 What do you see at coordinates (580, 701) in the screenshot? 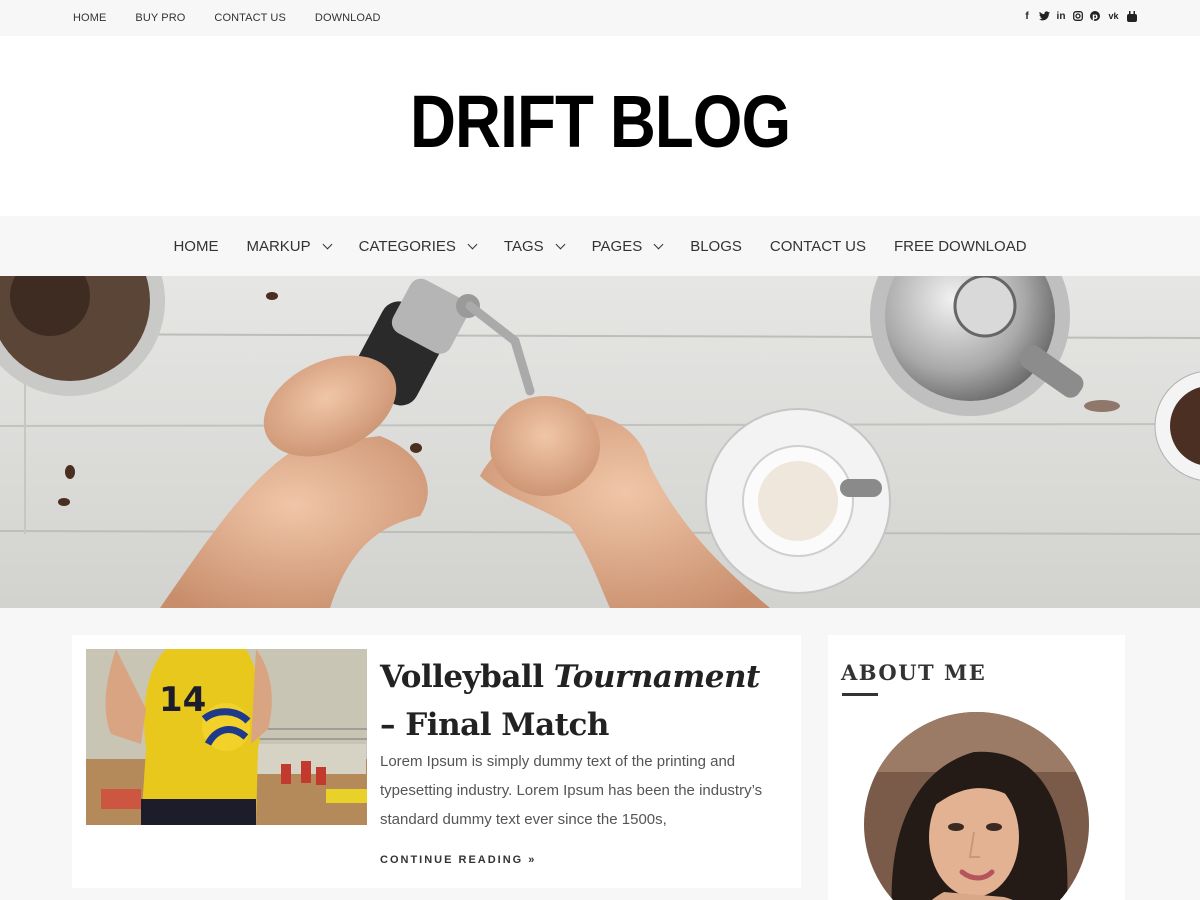
I see `post-title: Volleyball Tournament – Final Match` at bounding box center [580, 701].